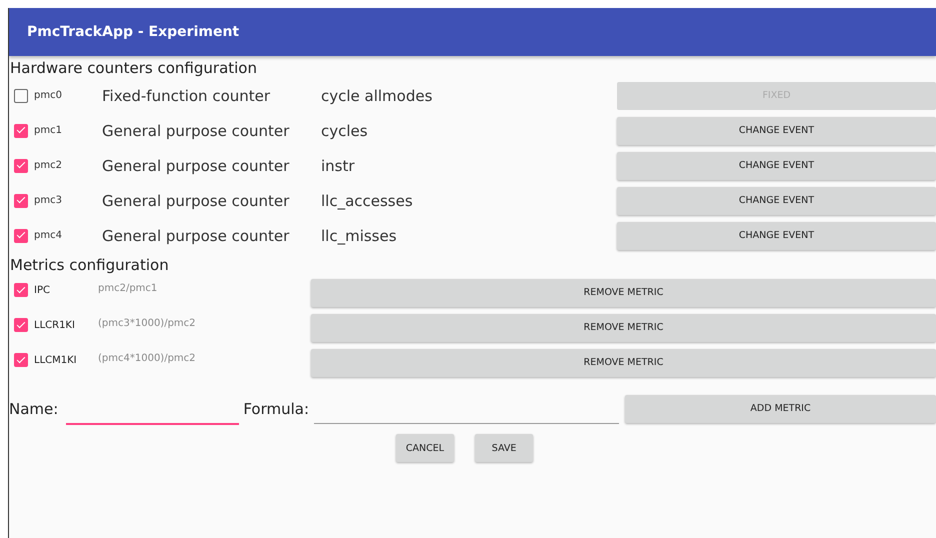 The width and height of the screenshot is (936, 538). What do you see at coordinates (133, 32) in the screenshot?
I see `app-title: PmcTrackApp - Experiment` at bounding box center [133, 32].